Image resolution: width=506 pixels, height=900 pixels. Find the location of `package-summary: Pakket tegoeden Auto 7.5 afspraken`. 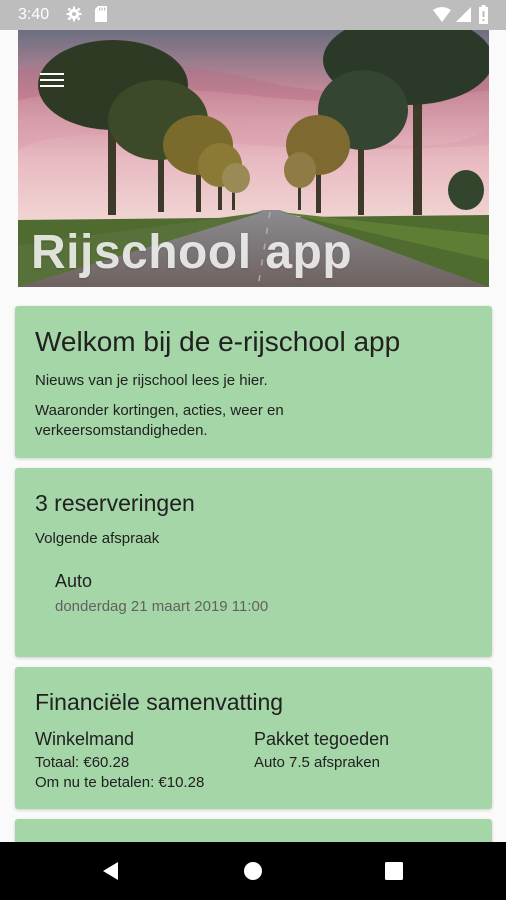

package-summary: Pakket tegoeden Auto 7.5 afspraken is located at coordinates (321, 751).